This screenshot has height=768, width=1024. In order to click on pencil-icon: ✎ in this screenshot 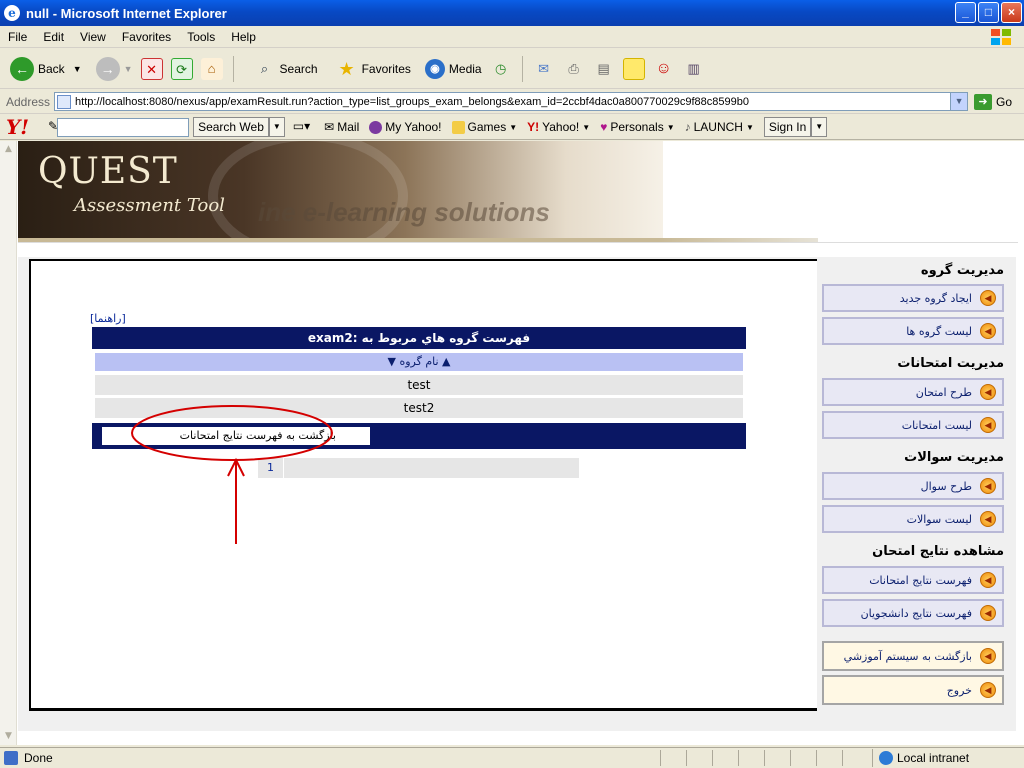, I will do `click(53, 126)`.